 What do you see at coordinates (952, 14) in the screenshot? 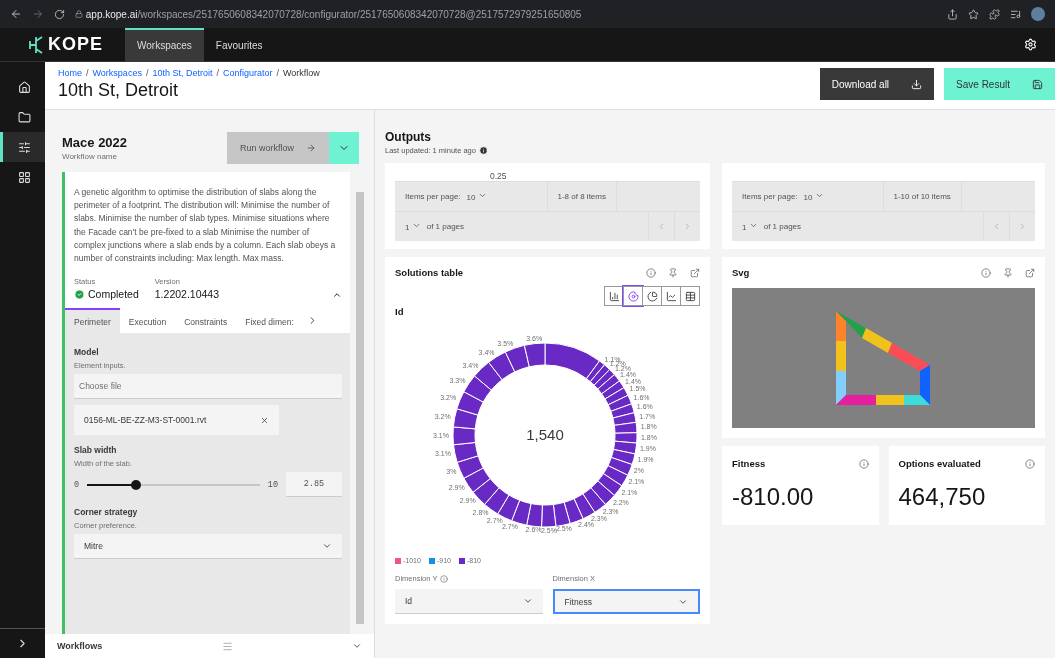
I see `share-icon` at bounding box center [952, 14].